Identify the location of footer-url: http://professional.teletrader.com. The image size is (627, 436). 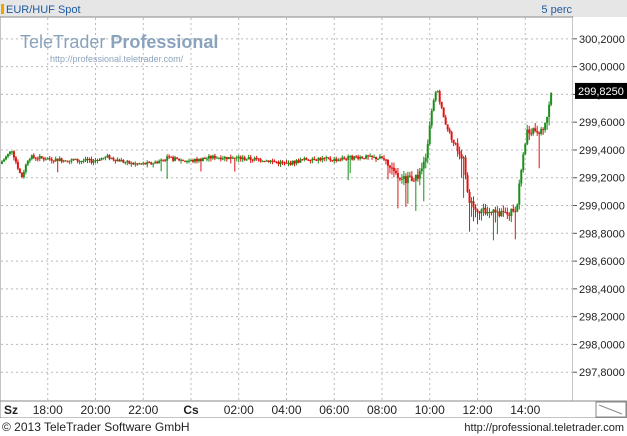
(544, 428).